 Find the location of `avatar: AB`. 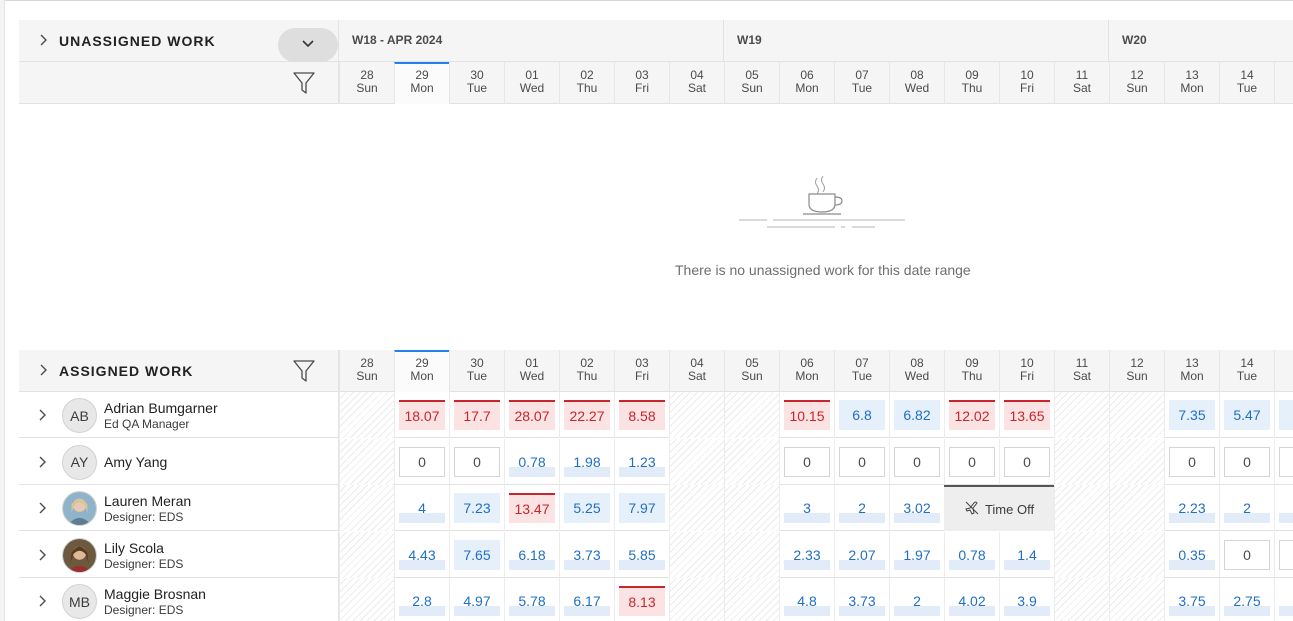

avatar: AB is located at coordinates (79, 415).